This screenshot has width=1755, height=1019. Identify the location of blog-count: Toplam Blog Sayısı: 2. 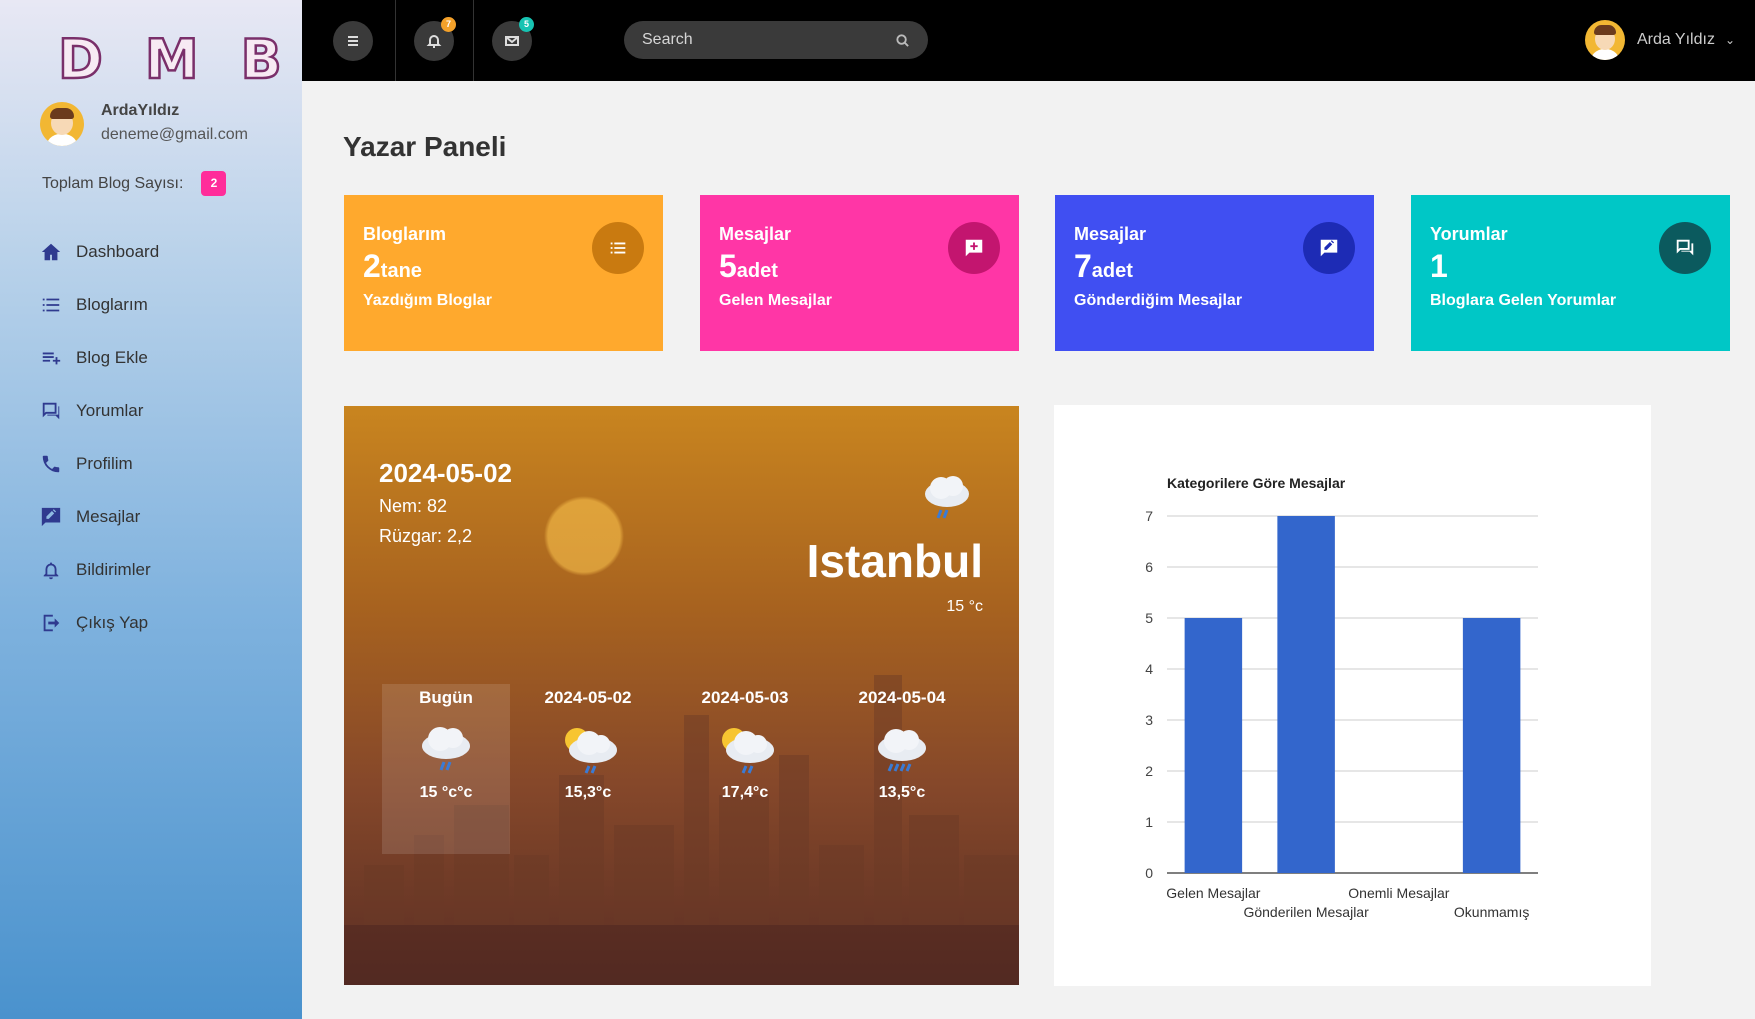
(134, 183).